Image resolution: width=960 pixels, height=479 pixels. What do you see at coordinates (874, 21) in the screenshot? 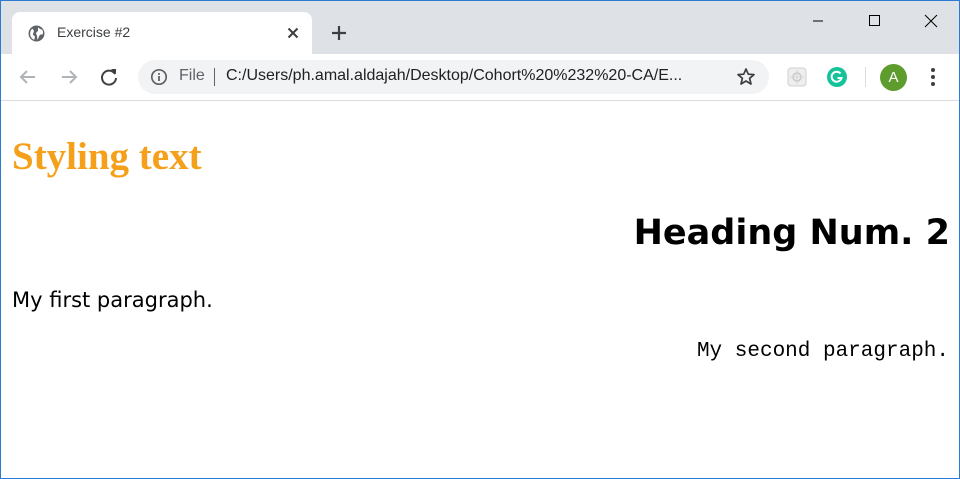
I see `maximize-icon` at bounding box center [874, 21].